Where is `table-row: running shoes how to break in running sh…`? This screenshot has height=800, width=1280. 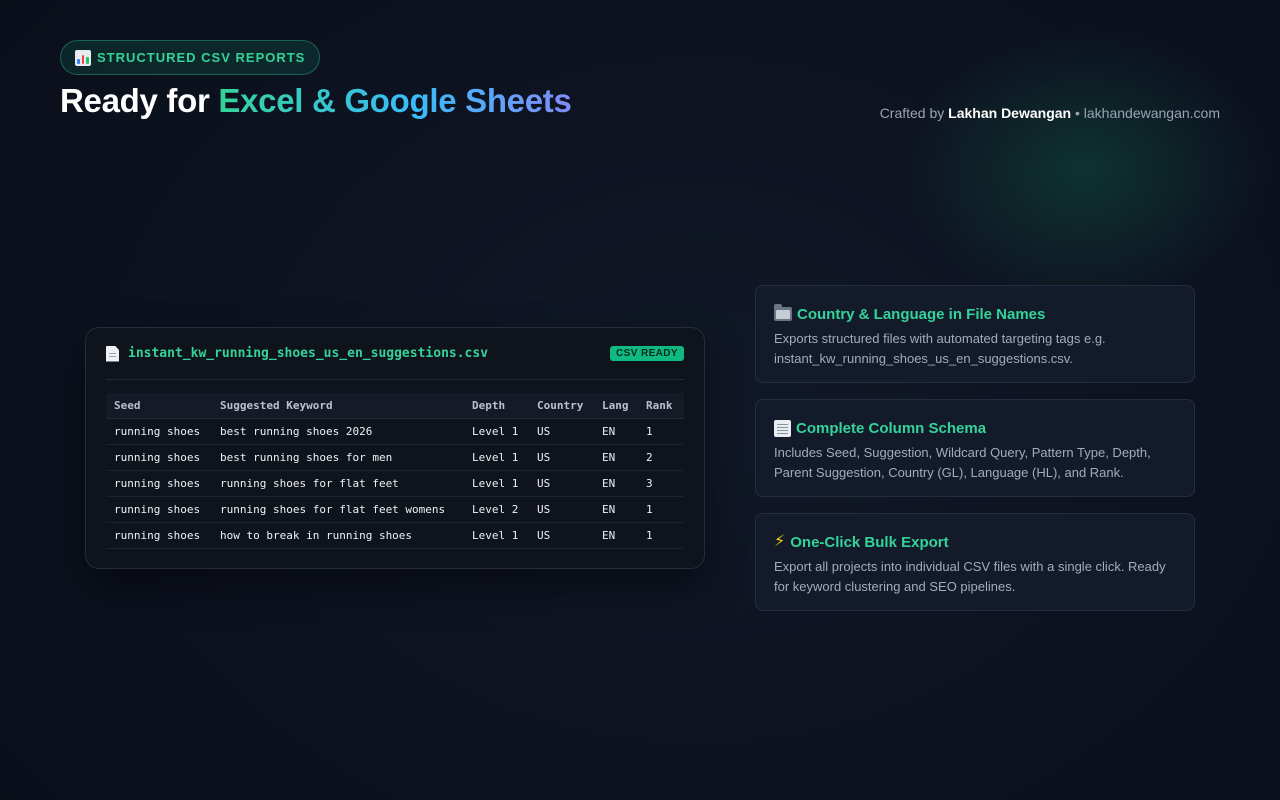 table-row: running shoes how to break in running sh… is located at coordinates (395, 535).